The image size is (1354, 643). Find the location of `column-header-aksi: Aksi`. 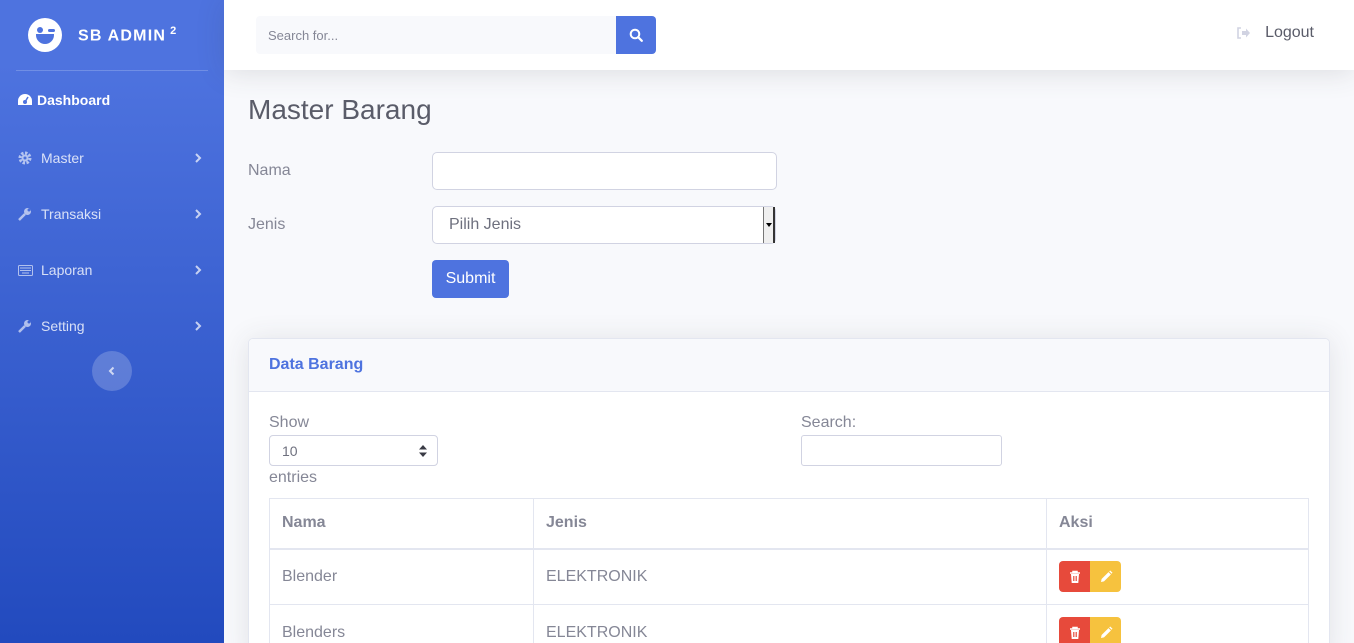

column-header-aksi: Aksi is located at coordinates (1177, 524).